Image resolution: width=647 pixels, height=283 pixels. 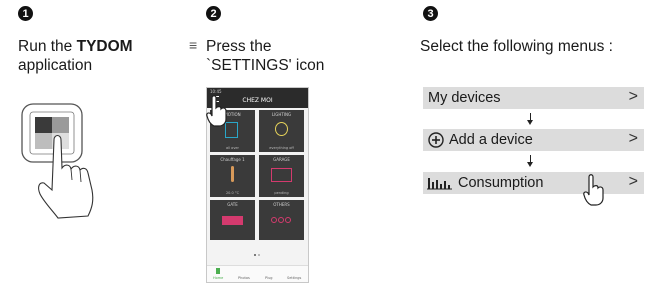 I want to click on phone-bottom-nav: Home Photos Plug Settings, so click(x=257, y=273).